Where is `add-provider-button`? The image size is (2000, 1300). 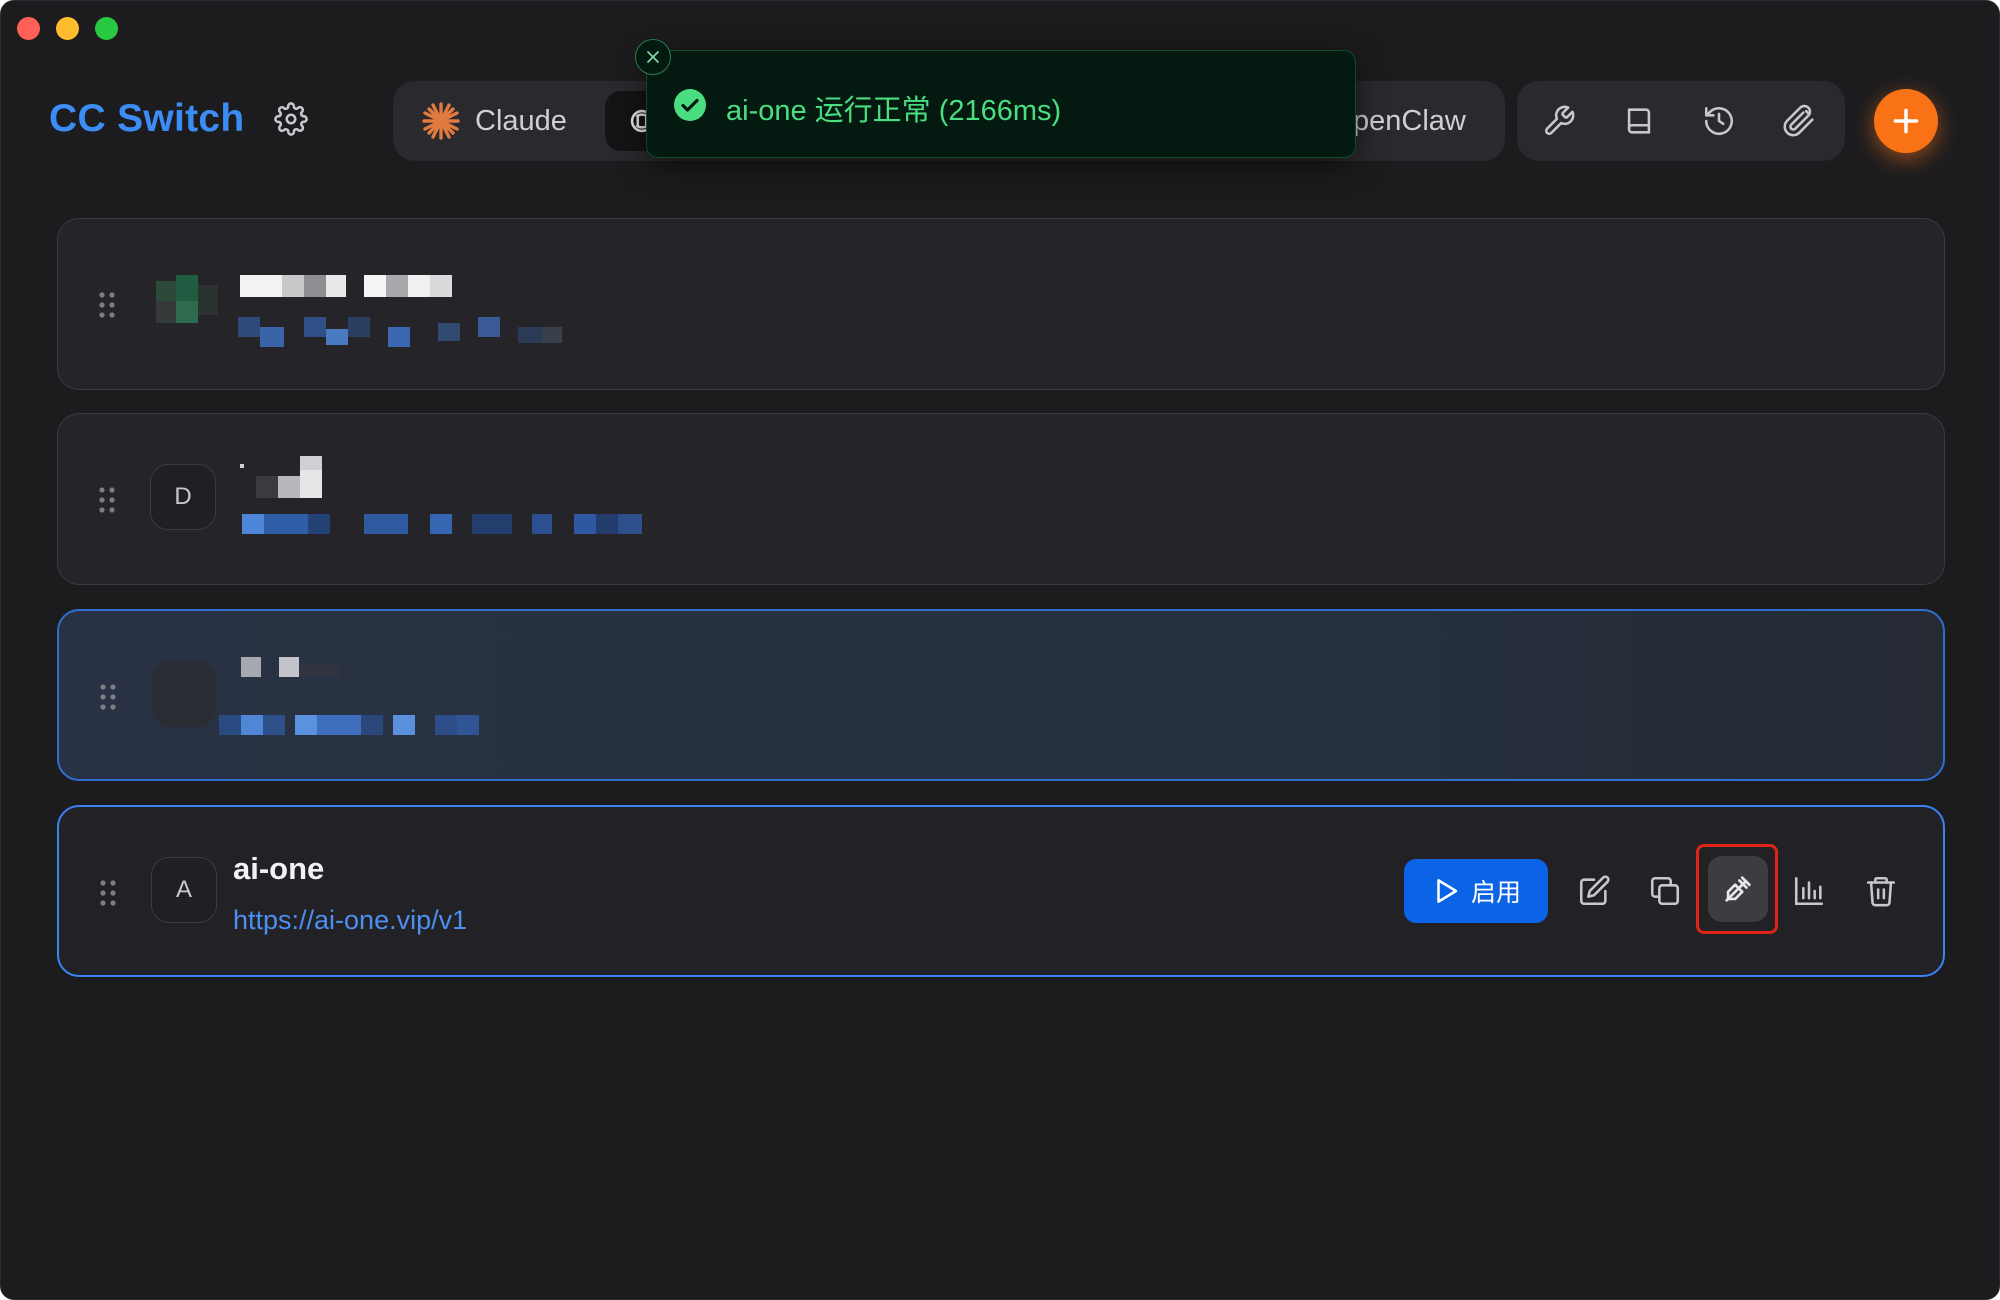 add-provider-button is located at coordinates (1906, 121).